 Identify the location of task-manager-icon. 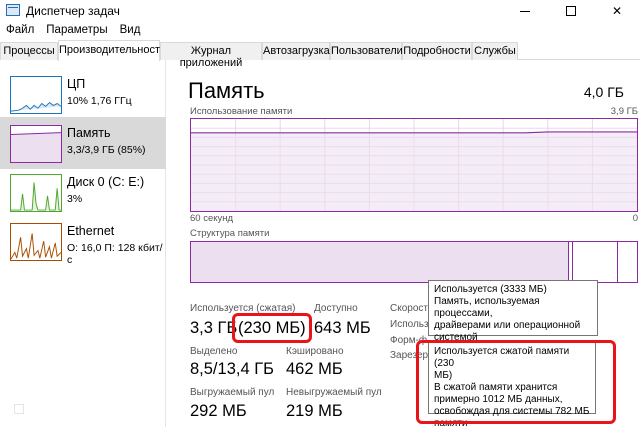
(13, 10).